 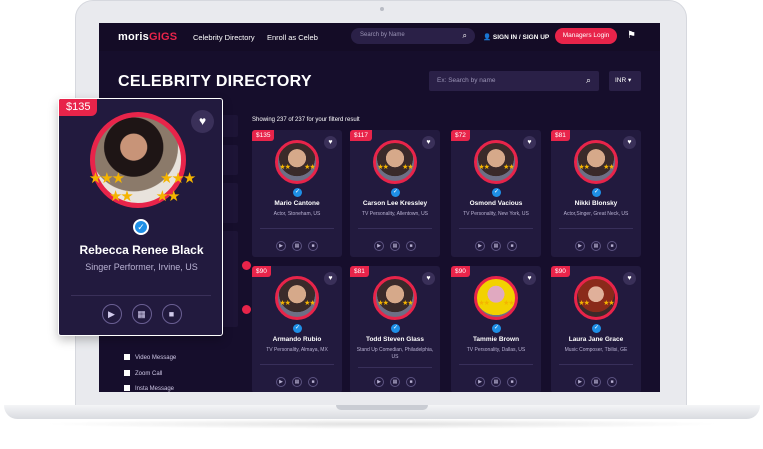 What do you see at coordinates (496, 214) in the screenshot?
I see `celebrity-subtitle: TV Personality, New York, US` at bounding box center [496, 214].